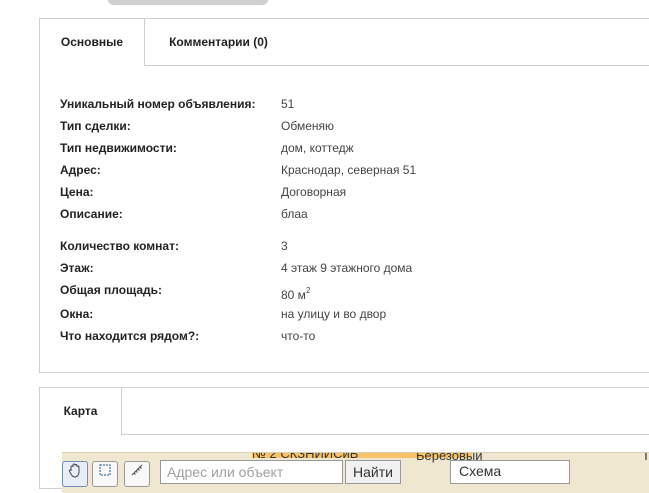 This screenshot has height=493, width=649. What do you see at coordinates (373, 472) in the screenshot?
I see `map-find-button: Найти` at bounding box center [373, 472].